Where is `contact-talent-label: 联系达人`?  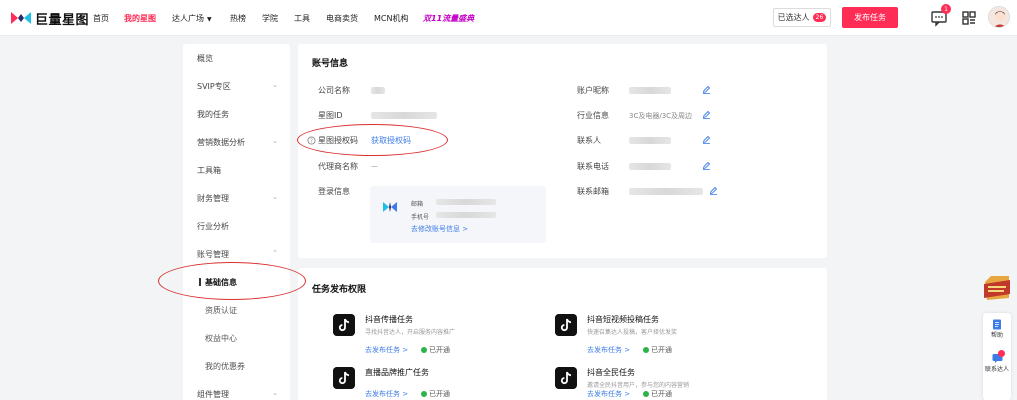 contact-talent-label: 联系达人 is located at coordinates (997, 370).